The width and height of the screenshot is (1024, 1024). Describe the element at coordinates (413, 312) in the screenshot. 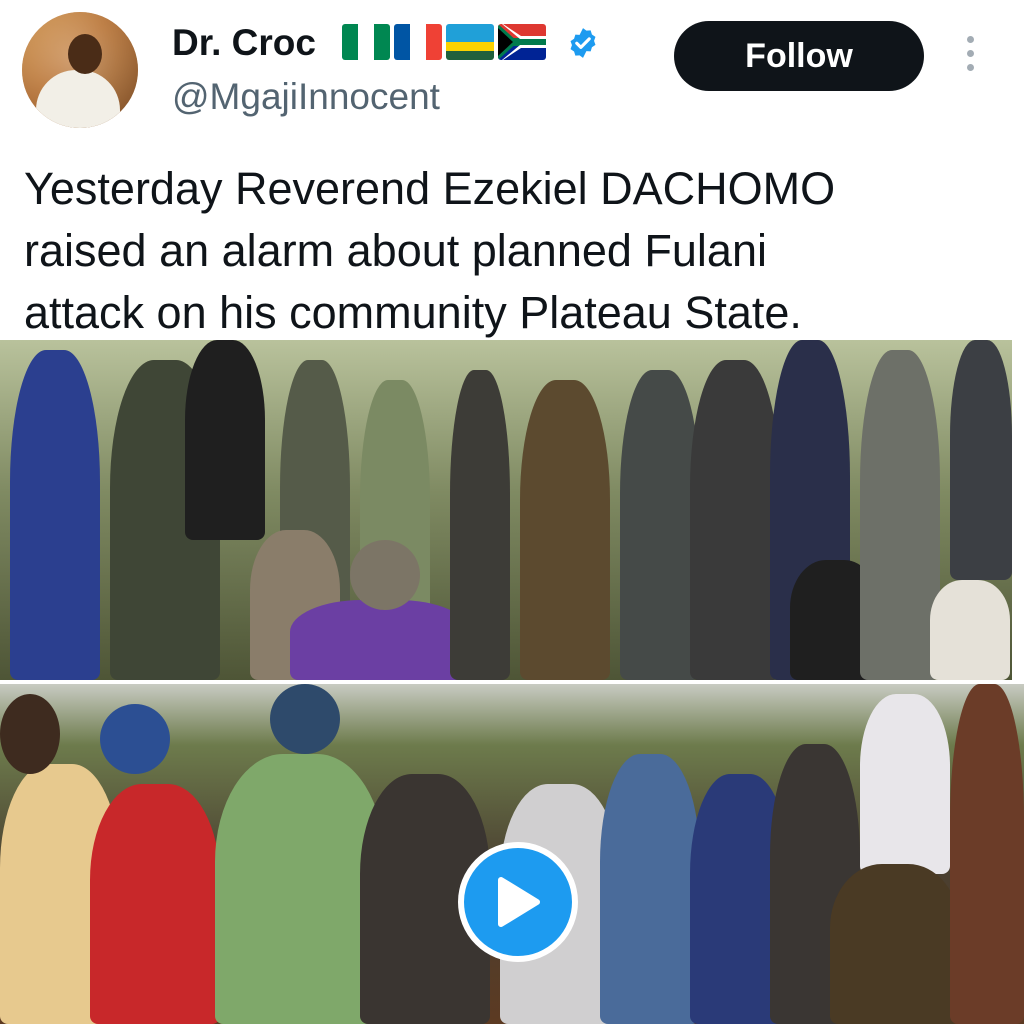

I see `tweet-line: attack on his community Plateau State.` at that location.